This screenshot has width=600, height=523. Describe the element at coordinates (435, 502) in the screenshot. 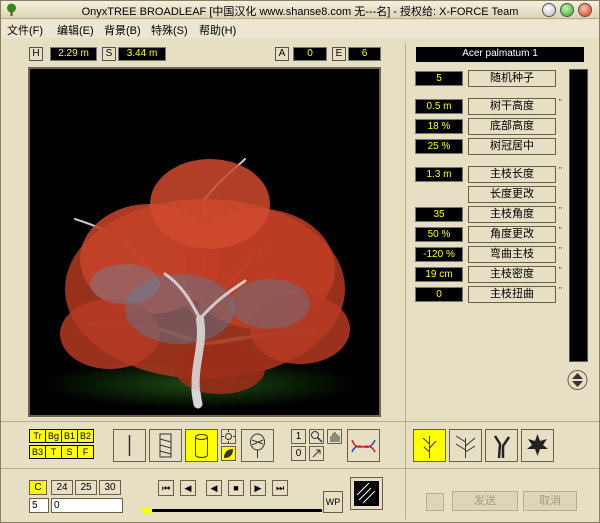

I see `grid-button` at that location.